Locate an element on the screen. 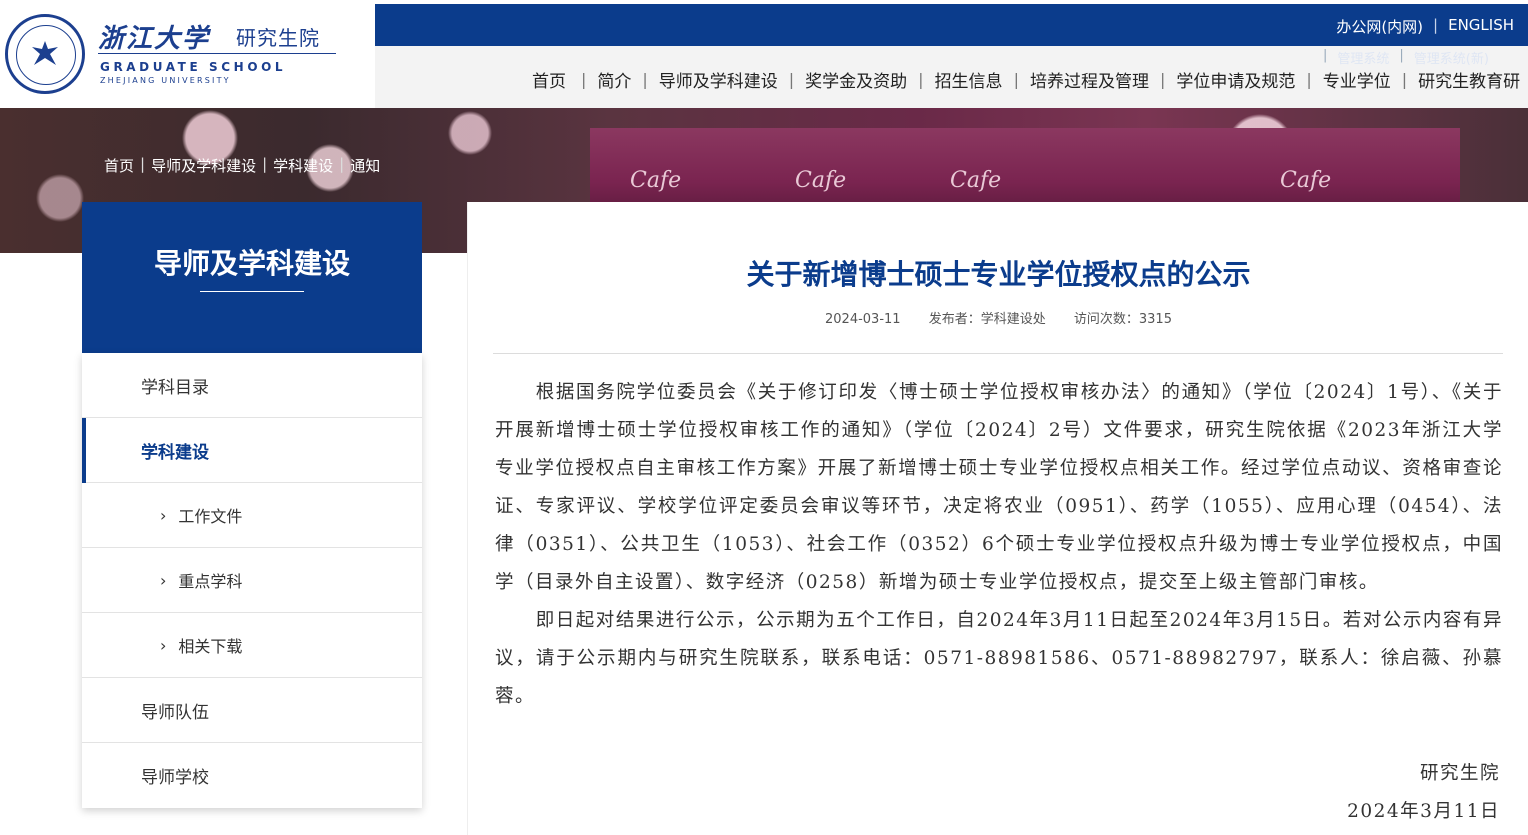 The height and width of the screenshot is (835, 1528). english-link: ENGLISH is located at coordinates (1481, 26).